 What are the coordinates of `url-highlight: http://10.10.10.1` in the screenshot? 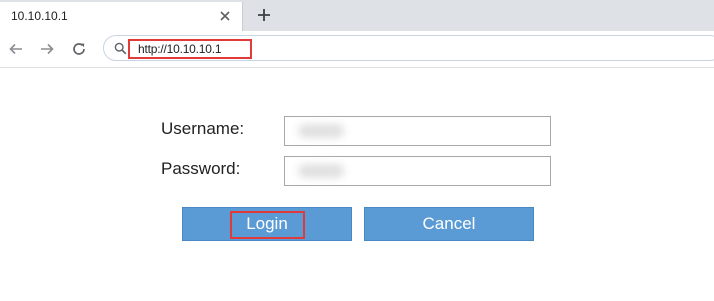 It's located at (190, 49).